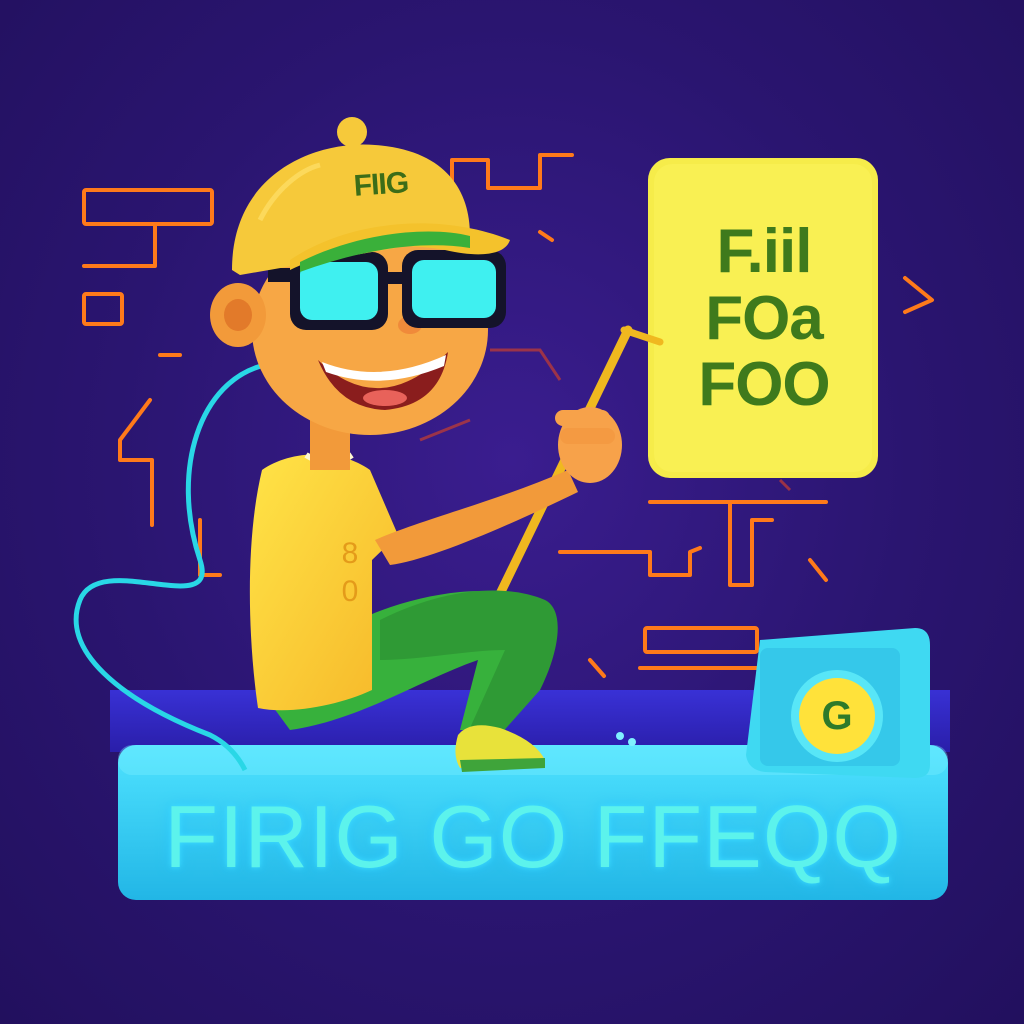  What do you see at coordinates (764, 385) in the screenshot?
I see `sign-line-3: FOO` at bounding box center [764, 385].